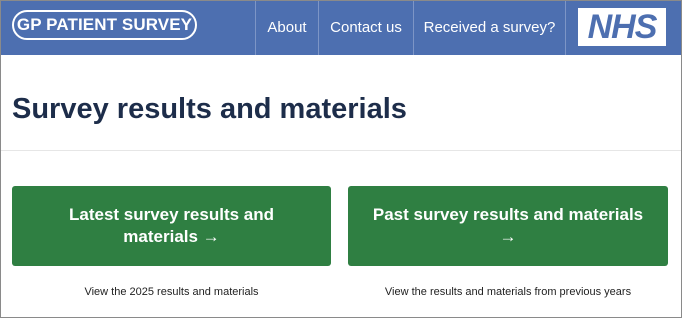 This screenshot has width=682, height=318. I want to click on nhs-logo-container: NHS, so click(623, 28).